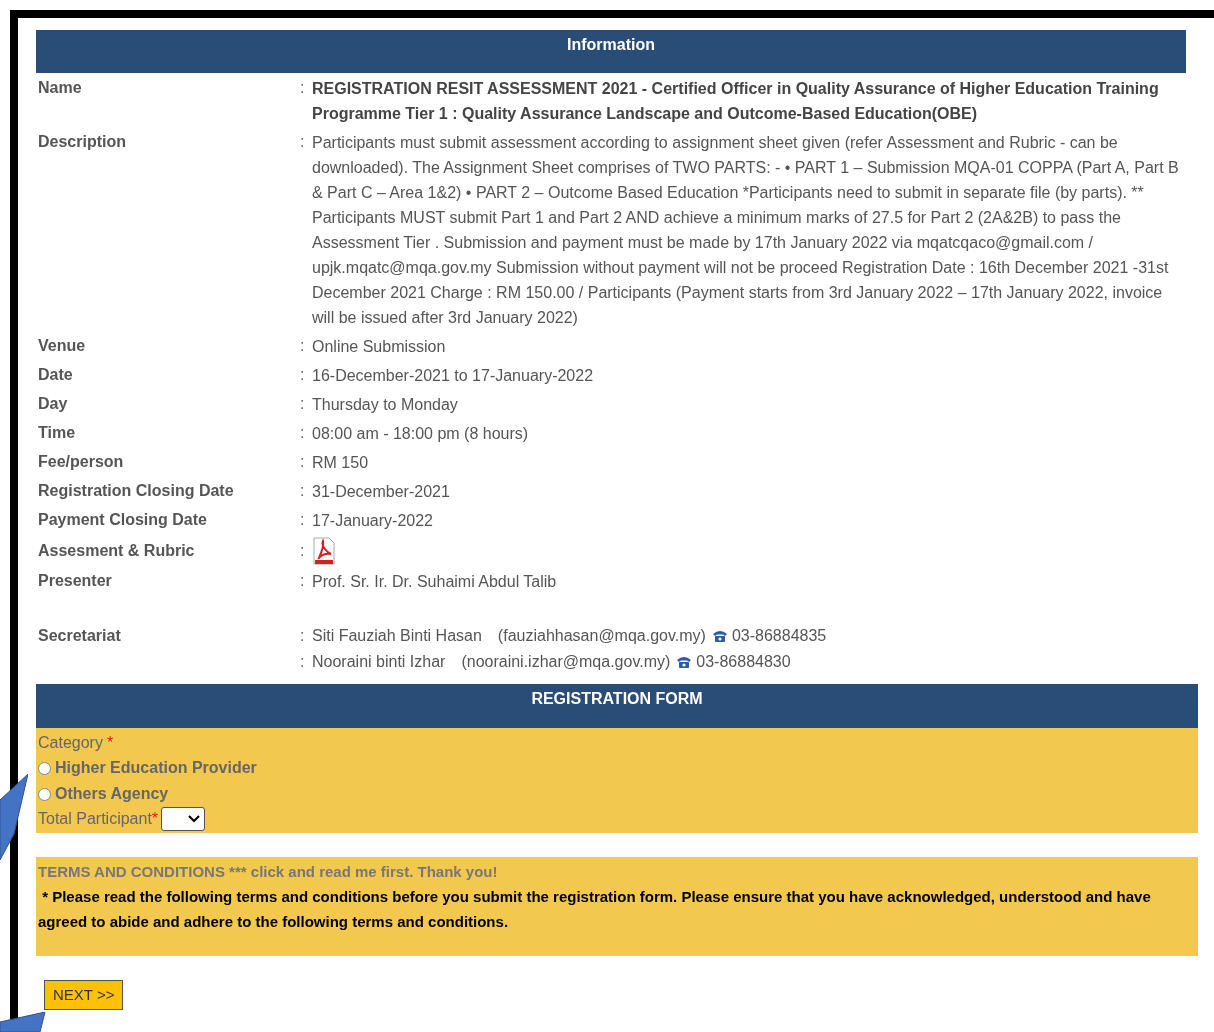 This screenshot has height=1032, width=1214. What do you see at coordinates (601, 636) in the screenshot?
I see `contact-email: (fauziahhasan@mqa.gov.my)` at bounding box center [601, 636].